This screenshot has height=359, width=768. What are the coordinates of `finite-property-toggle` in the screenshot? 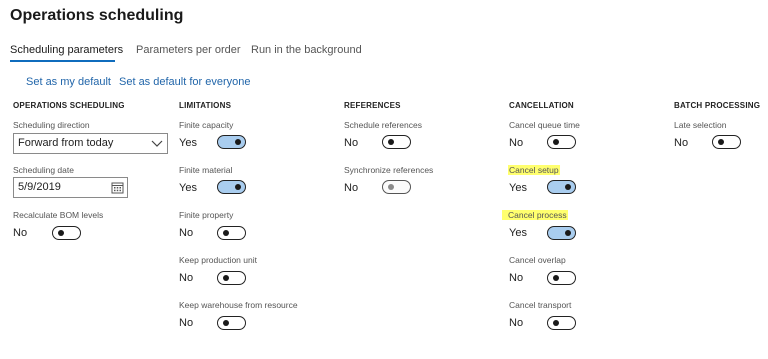 It's located at (231, 233).